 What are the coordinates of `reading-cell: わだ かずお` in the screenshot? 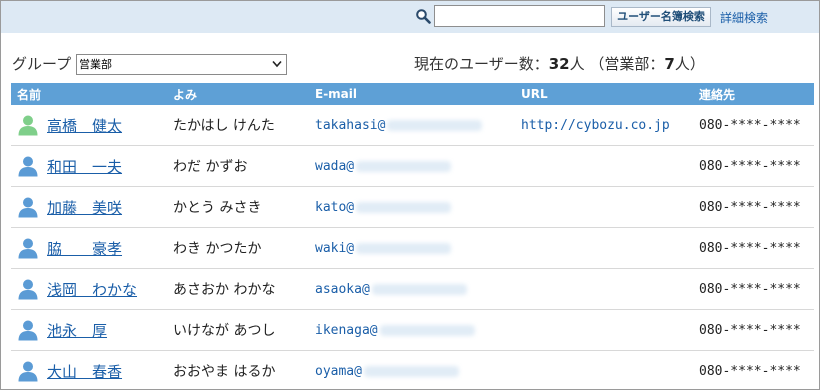 It's located at (238, 166).